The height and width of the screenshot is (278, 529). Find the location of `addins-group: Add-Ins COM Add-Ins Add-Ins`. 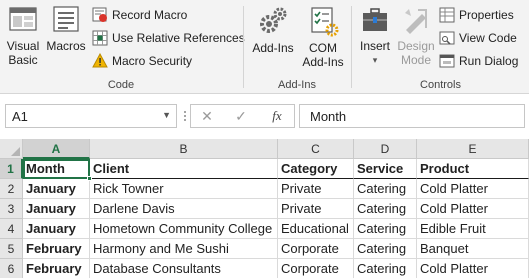

addins-group: Add-Ins COM Add-Ins Add-Ins is located at coordinates (297, 47).